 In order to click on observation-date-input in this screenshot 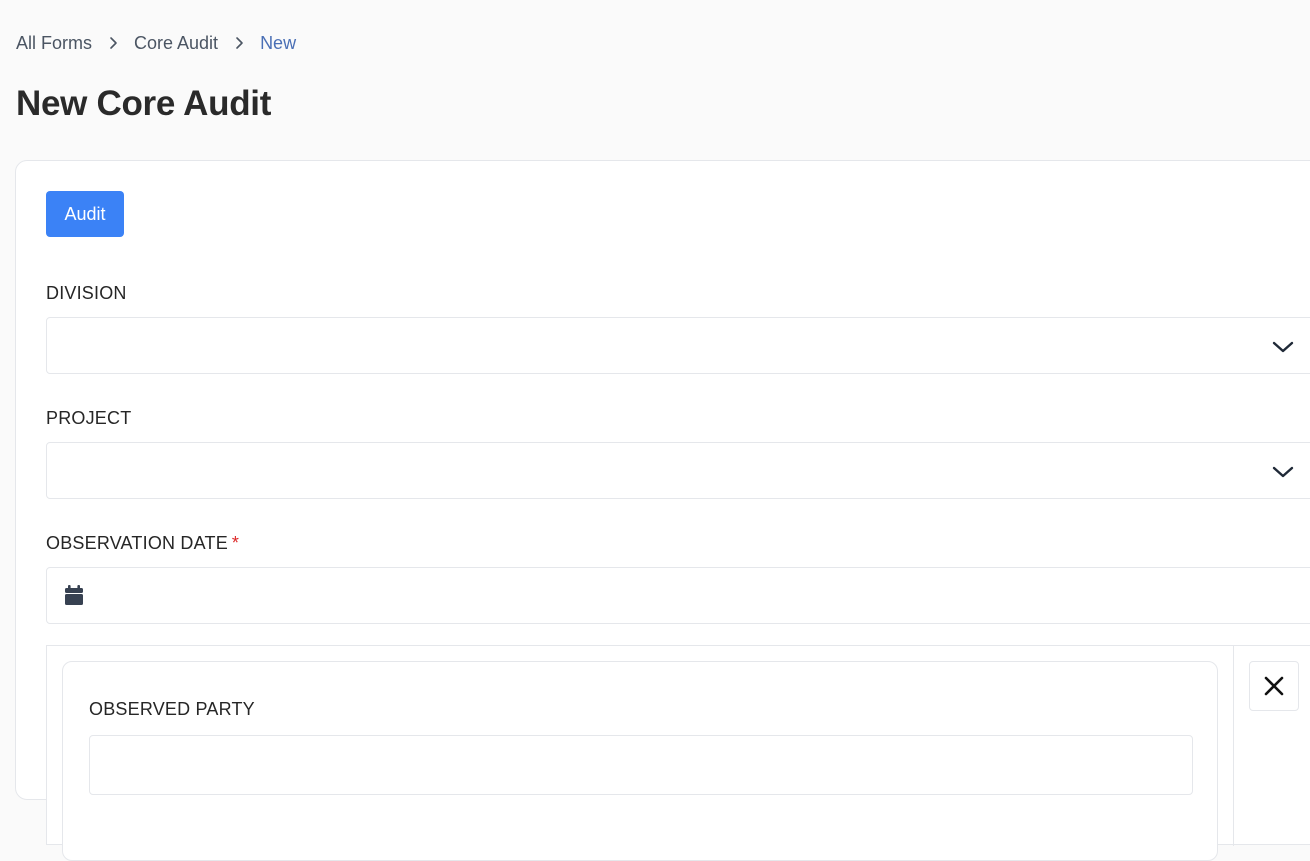, I will do `click(678, 595)`.